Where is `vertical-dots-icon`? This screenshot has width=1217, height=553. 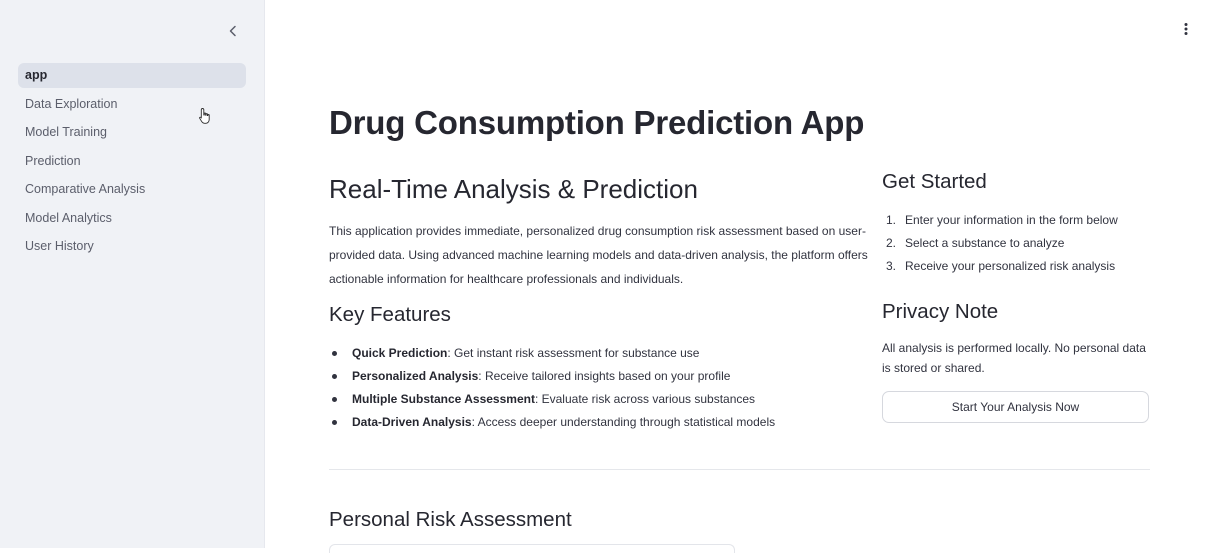 vertical-dots-icon is located at coordinates (1186, 29).